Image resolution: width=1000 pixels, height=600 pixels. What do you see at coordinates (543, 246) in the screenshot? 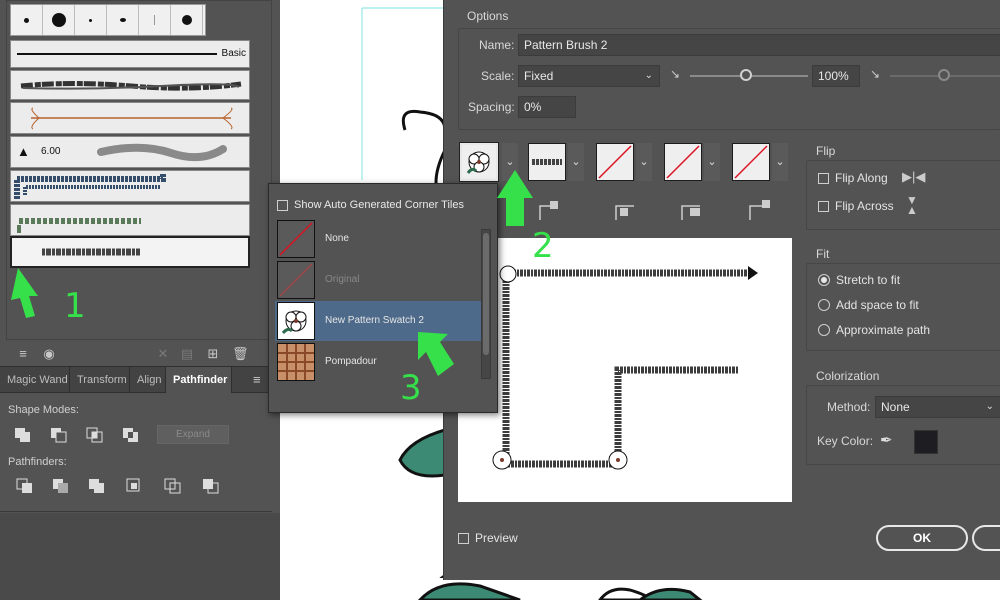
I see `annotation-label-2: 2` at bounding box center [543, 246].